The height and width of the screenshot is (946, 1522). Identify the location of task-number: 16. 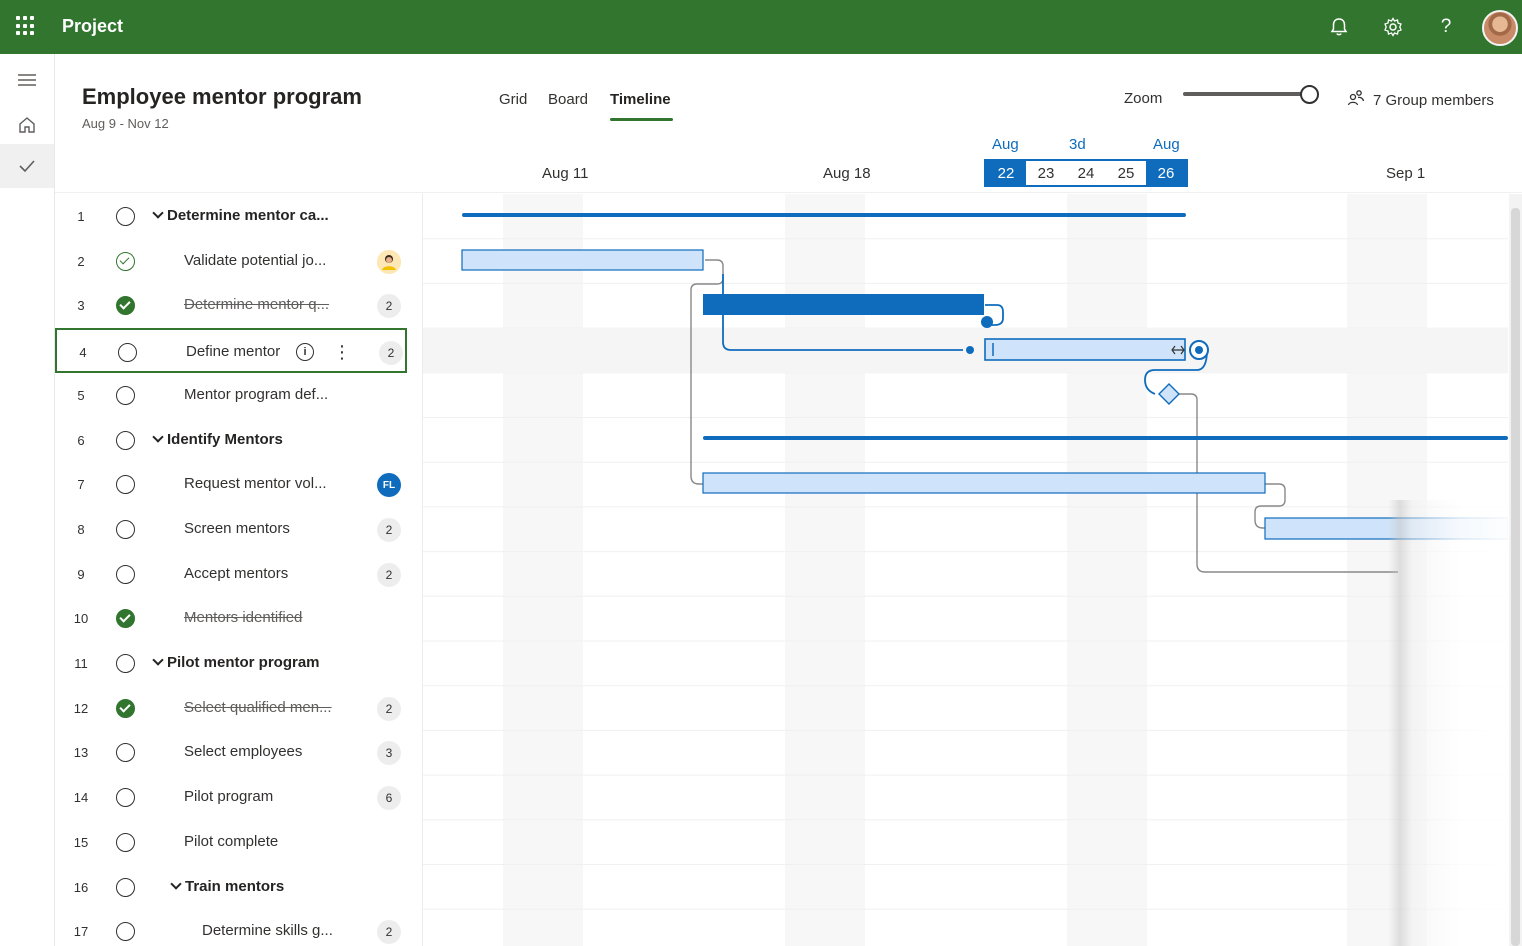
(81, 887).